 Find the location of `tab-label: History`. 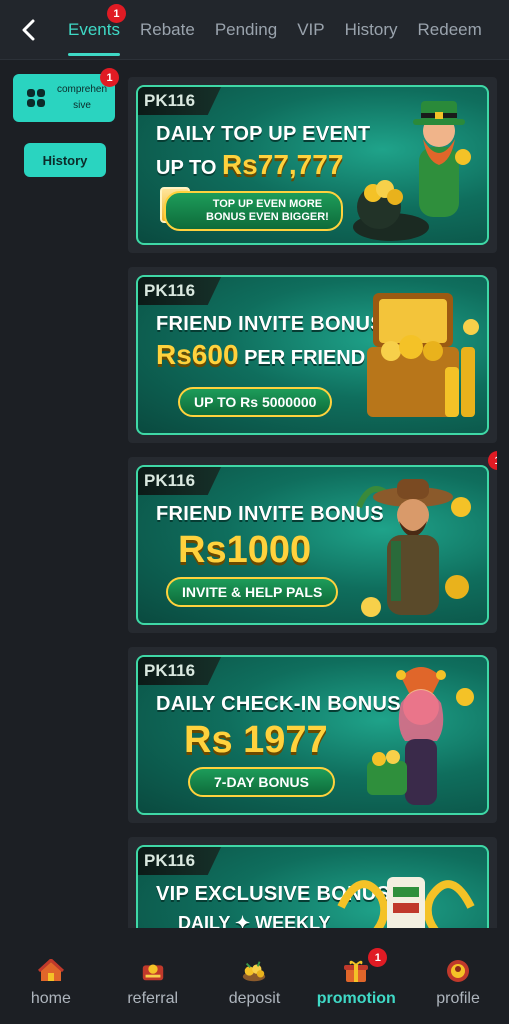

tab-label: History is located at coordinates (371, 29).